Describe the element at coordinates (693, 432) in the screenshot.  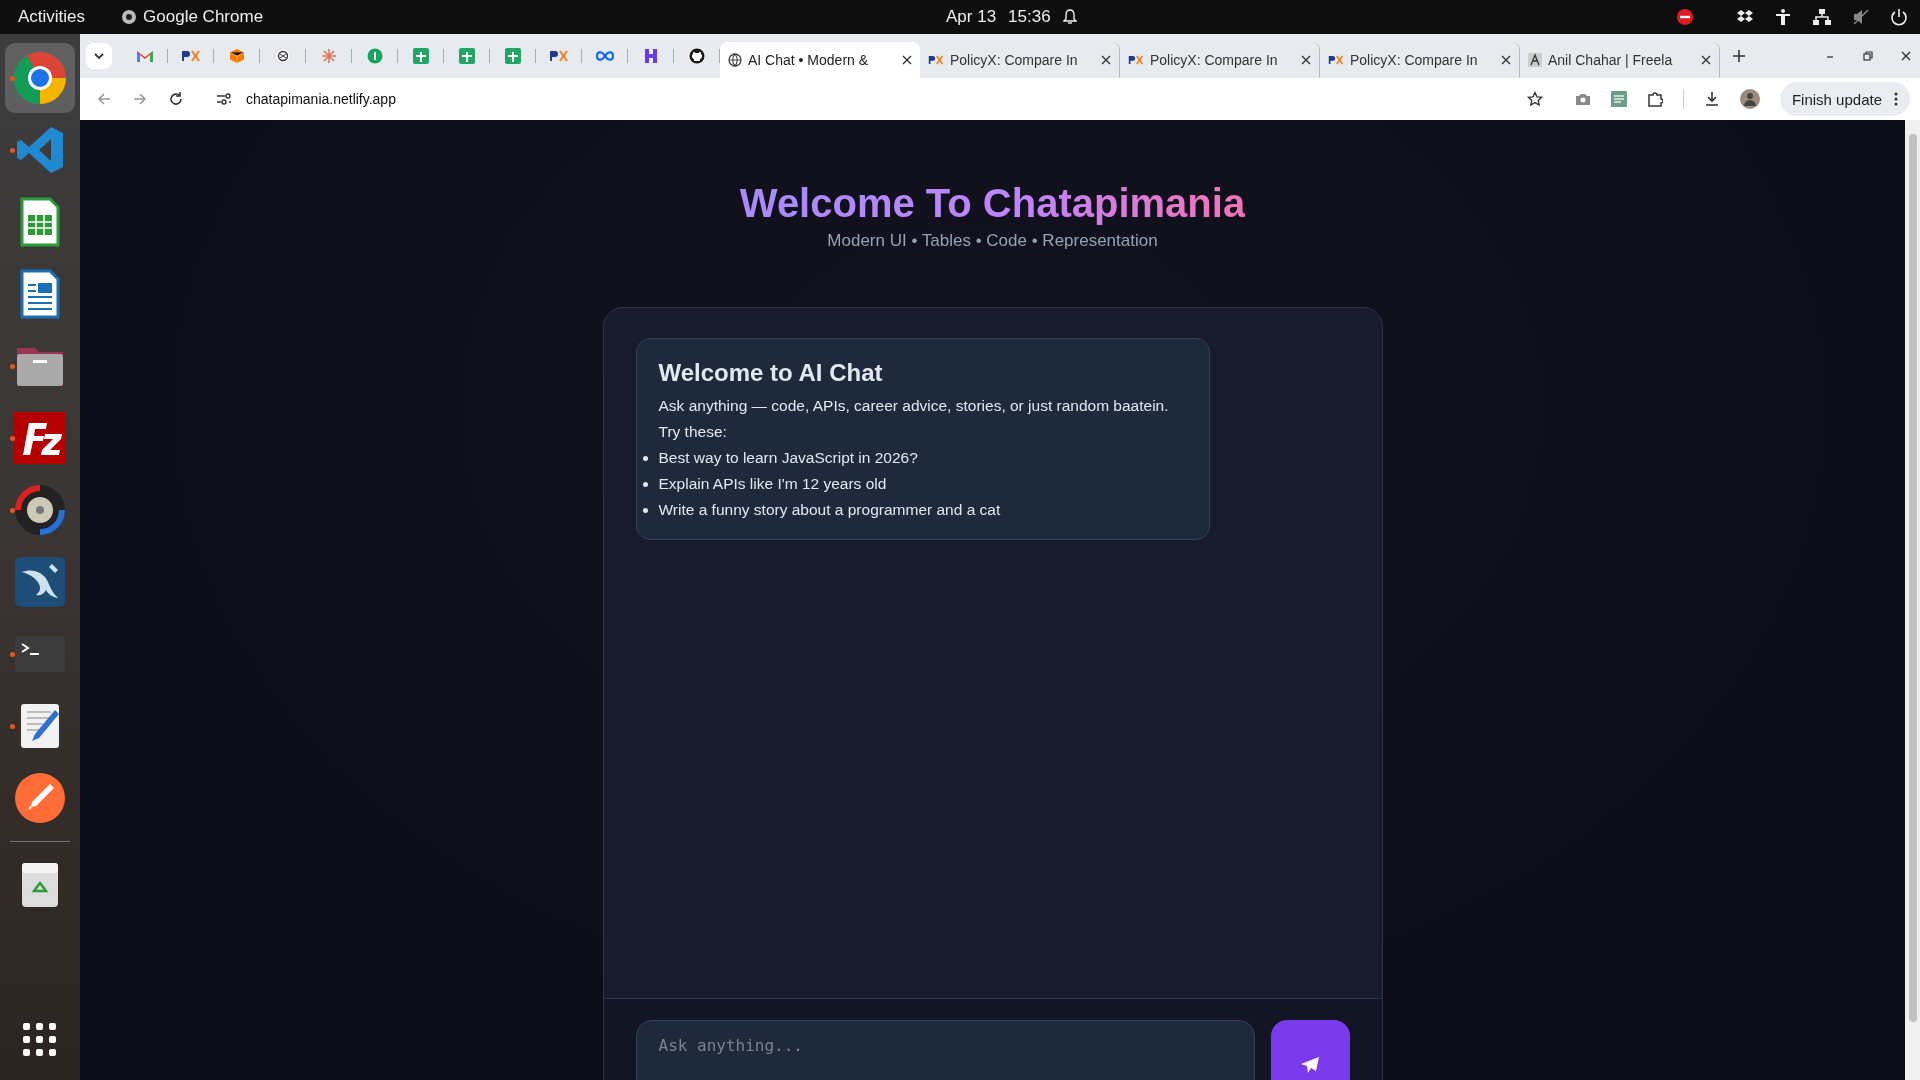
I see `try-label: Try these:` at that location.